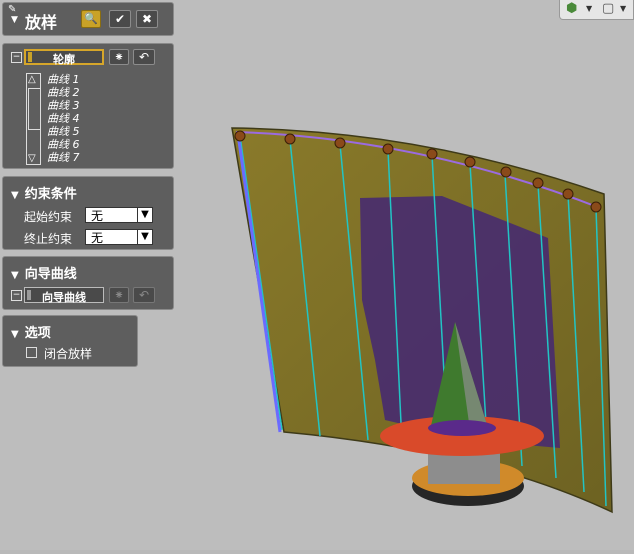 This screenshot has height=554, width=634. I want to click on undo-button-disabled: ↶, so click(144, 295).